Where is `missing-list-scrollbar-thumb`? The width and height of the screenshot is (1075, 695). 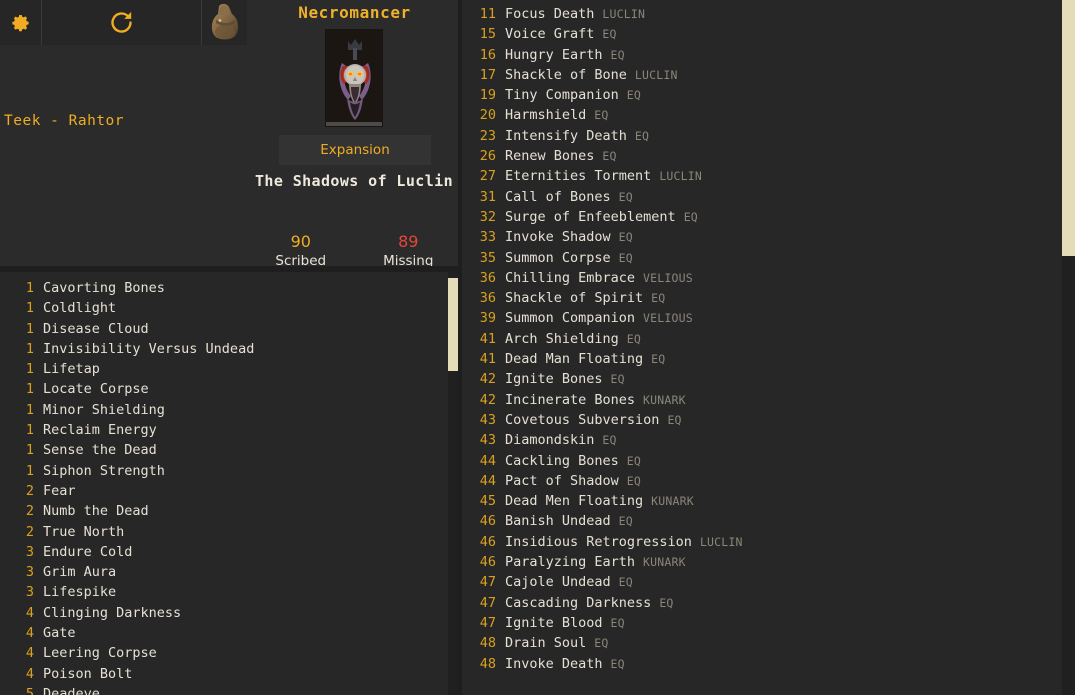 missing-list-scrollbar-thumb is located at coordinates (1068, 128).